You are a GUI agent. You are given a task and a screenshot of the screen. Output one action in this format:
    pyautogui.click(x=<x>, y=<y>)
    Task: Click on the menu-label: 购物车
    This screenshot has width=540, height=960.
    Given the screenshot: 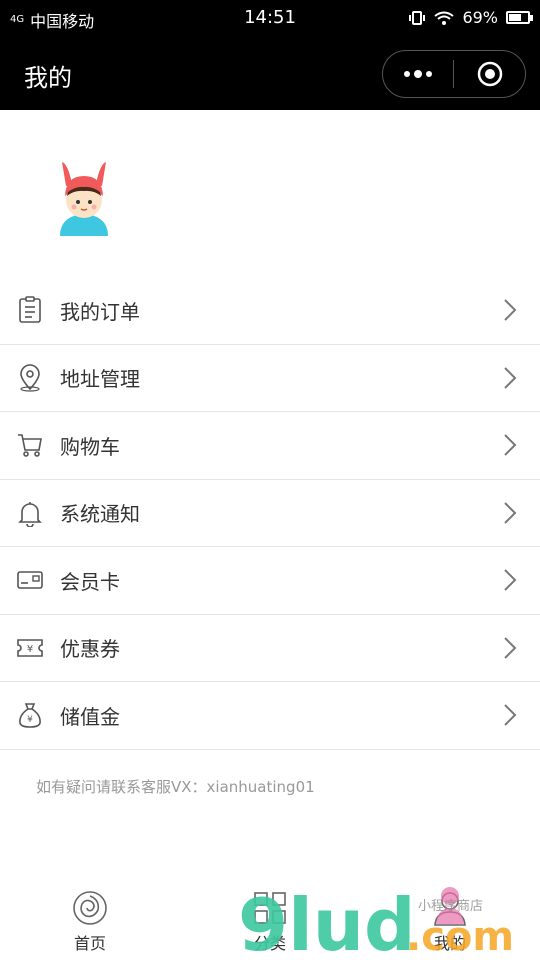 What is the action you would take?
    pyautogui.click(x=90, y=446)
    